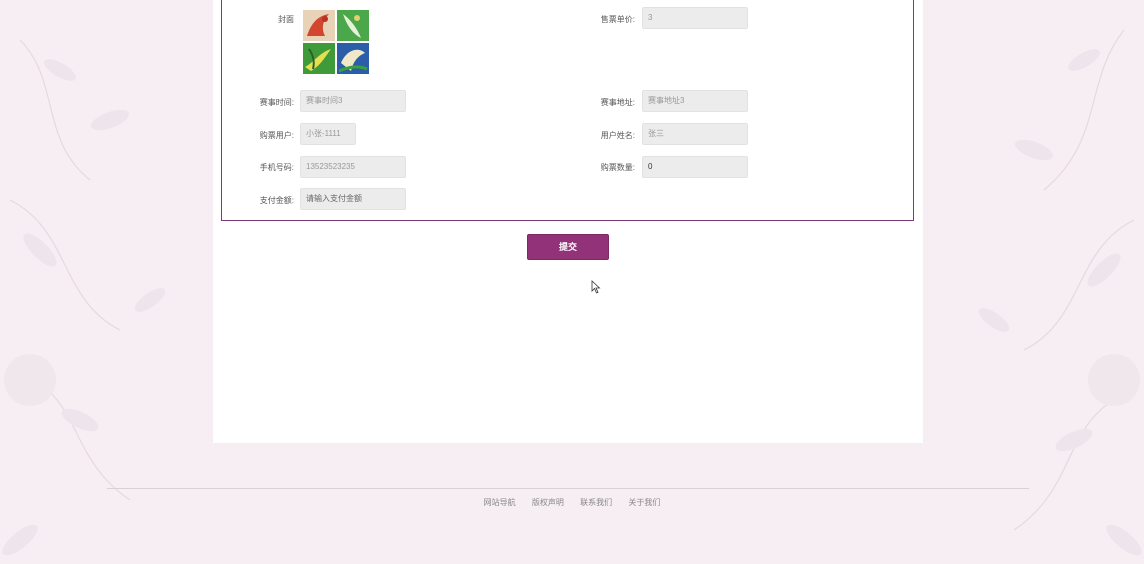 Image resolution: width=1144 pixels, height=564 pixels. What do you see at coordinates (568, 247) in the screenshot?
I see `submit-button: 提交` at bounding box center [568, 247].